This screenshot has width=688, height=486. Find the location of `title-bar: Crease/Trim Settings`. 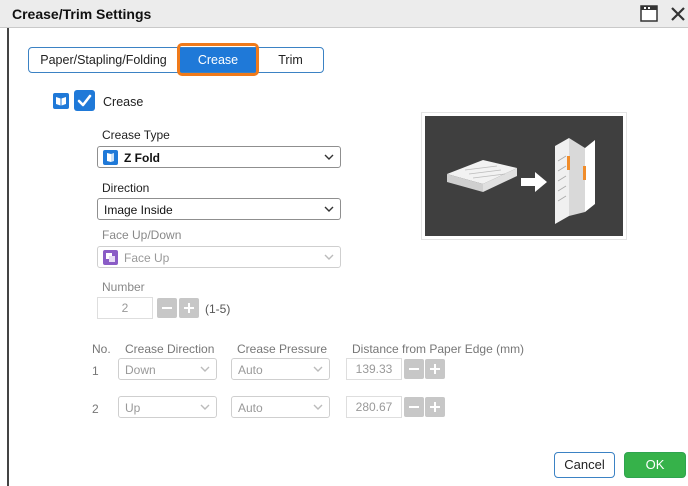

title-bar: Crease/Trim Settings is located at coordinates (344, 14).